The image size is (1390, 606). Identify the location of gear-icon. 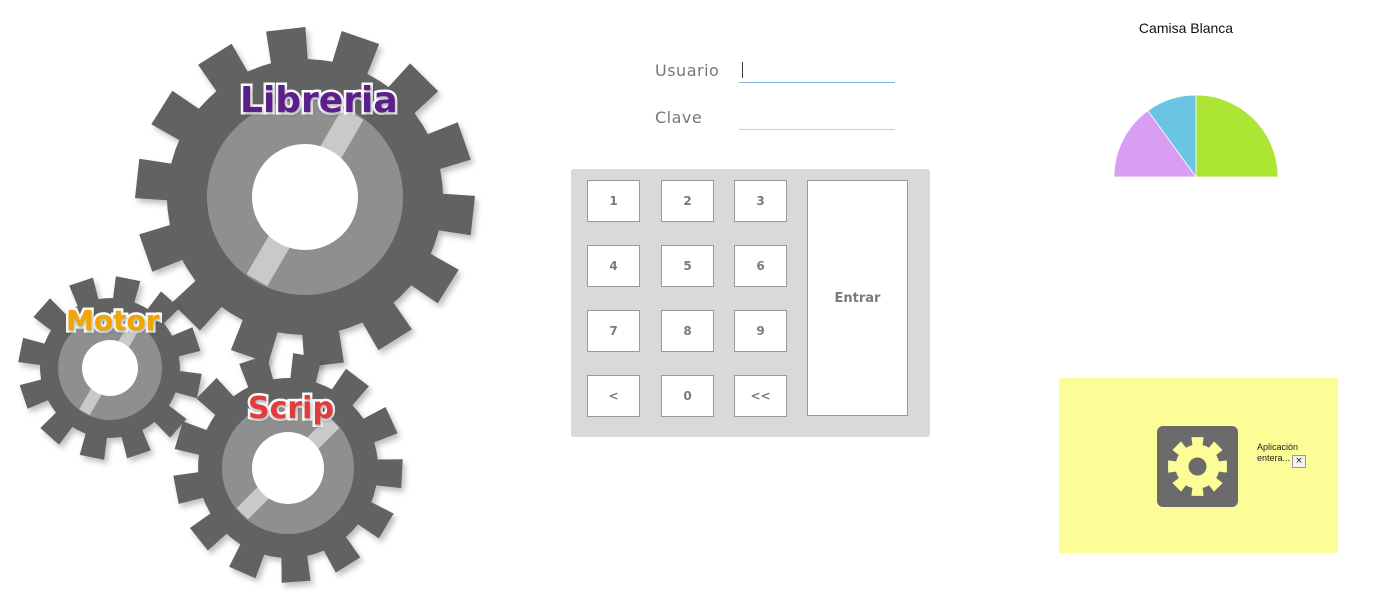
(1197, 466).